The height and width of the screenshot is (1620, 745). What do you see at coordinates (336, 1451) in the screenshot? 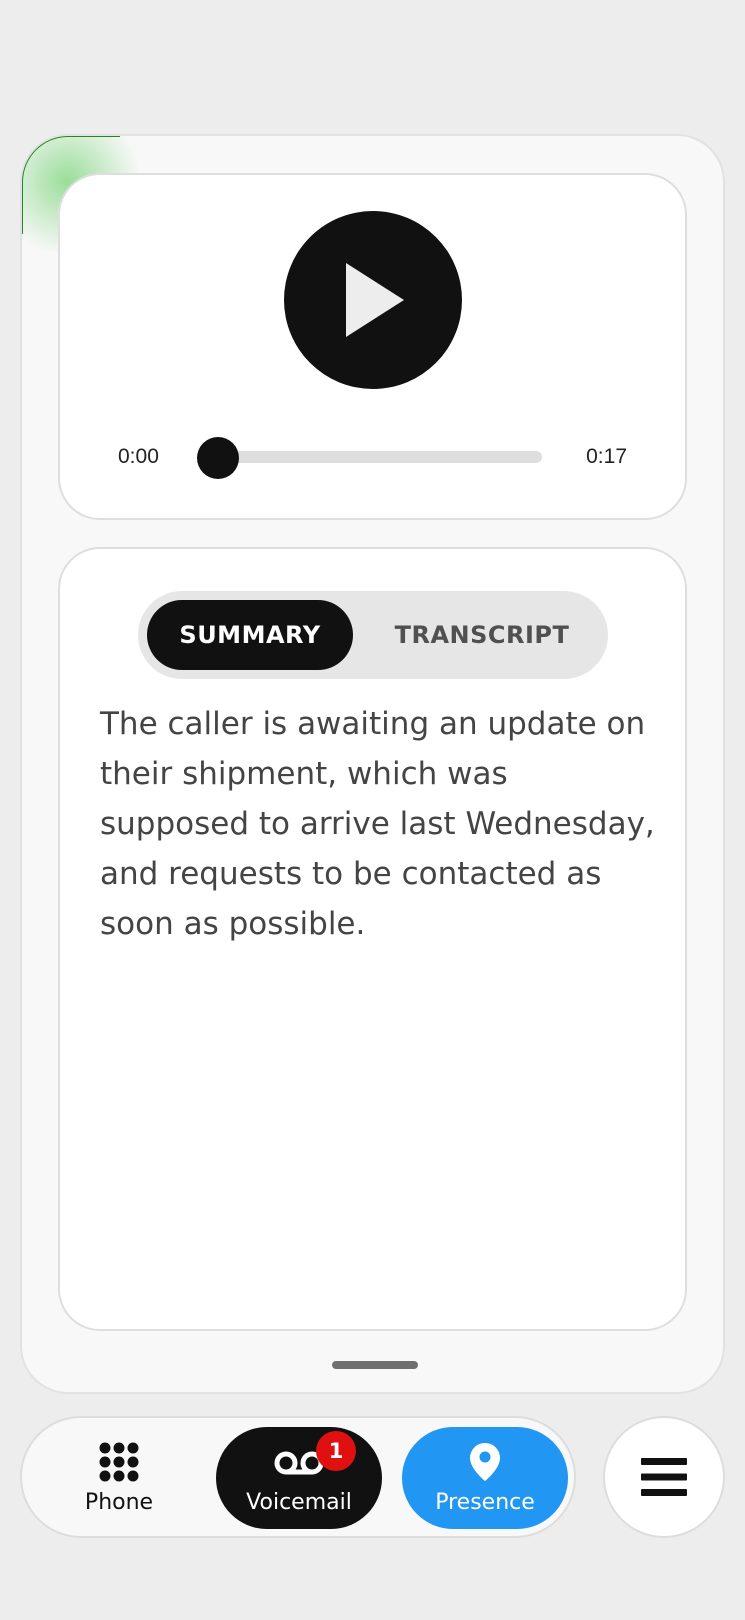
I see `voicemail-count-badge: 1` at bounding box center [336, 1451].